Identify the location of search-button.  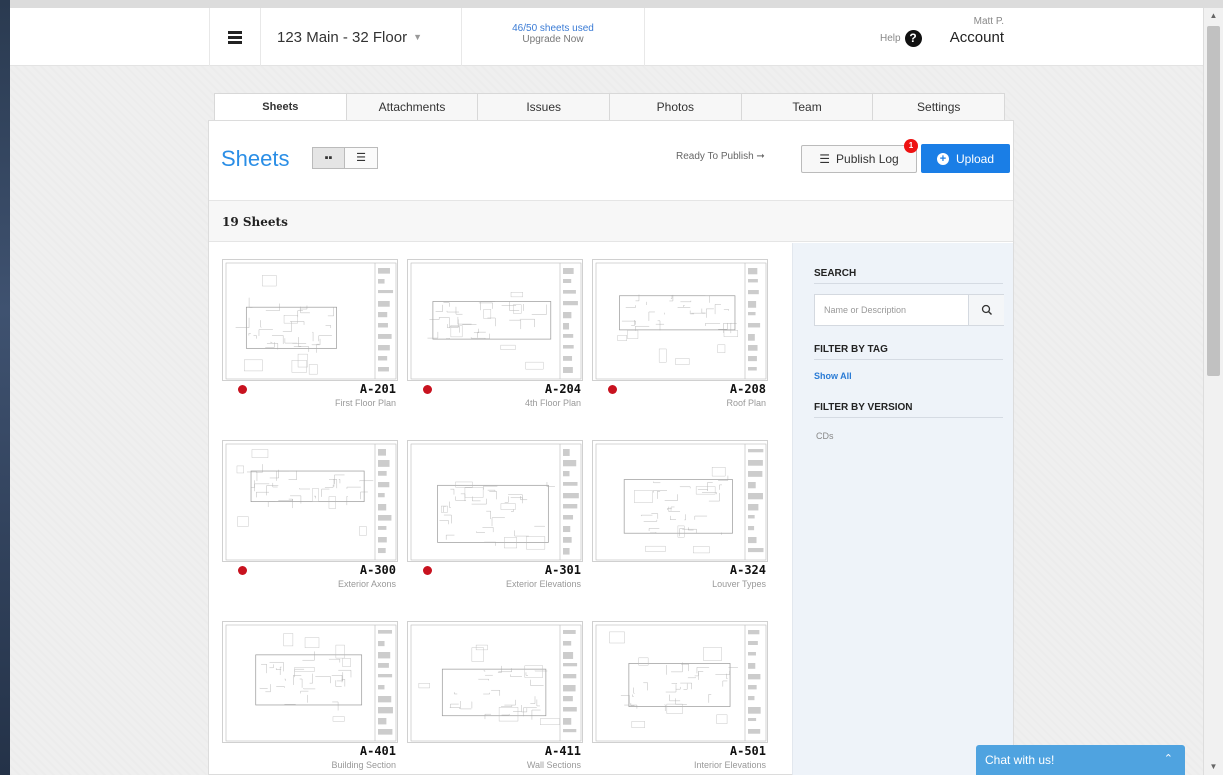
(986, 310).